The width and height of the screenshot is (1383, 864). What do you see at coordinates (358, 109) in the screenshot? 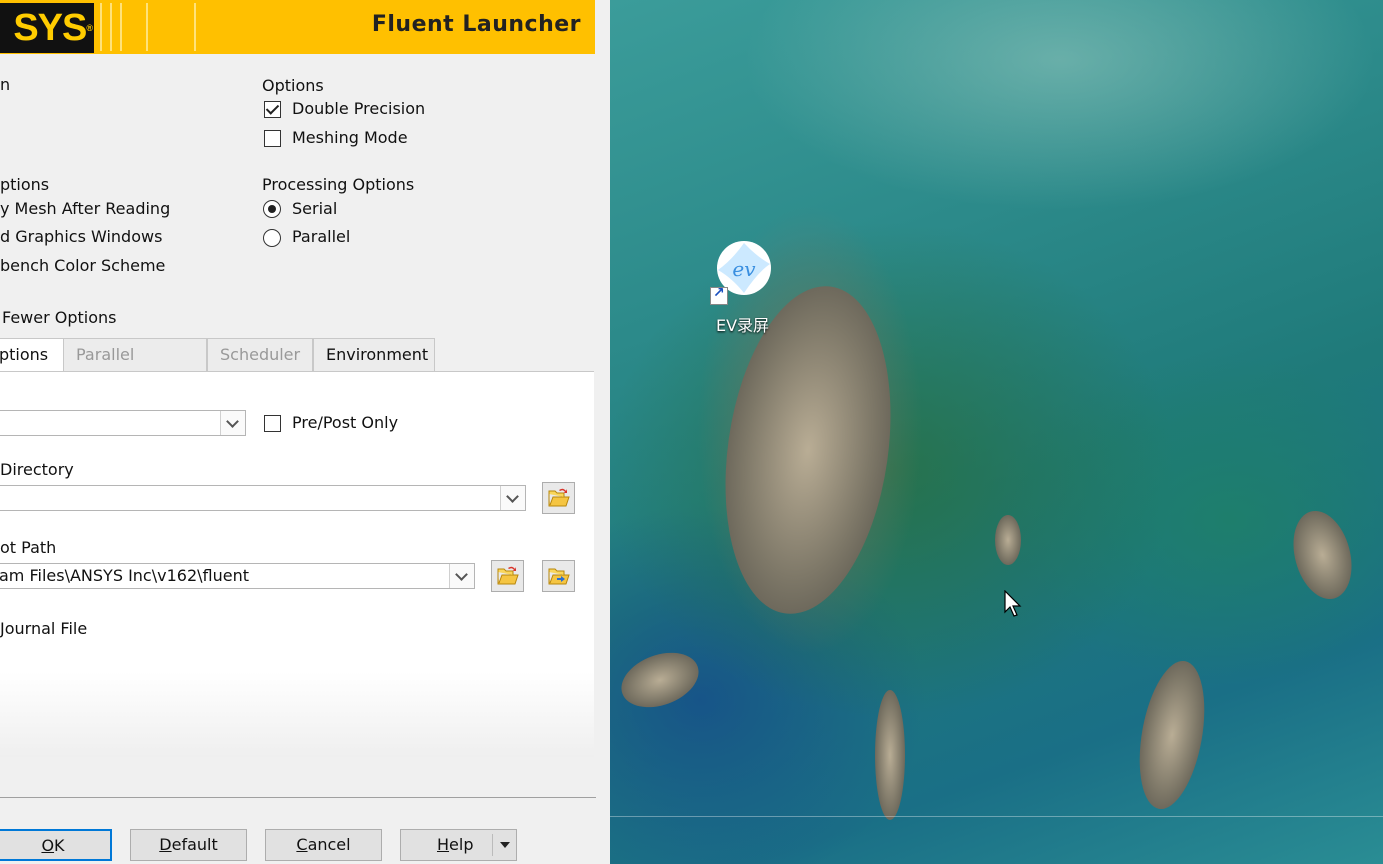
I see `double-precision-label: Double Precision` at bounding box center [358, 109].